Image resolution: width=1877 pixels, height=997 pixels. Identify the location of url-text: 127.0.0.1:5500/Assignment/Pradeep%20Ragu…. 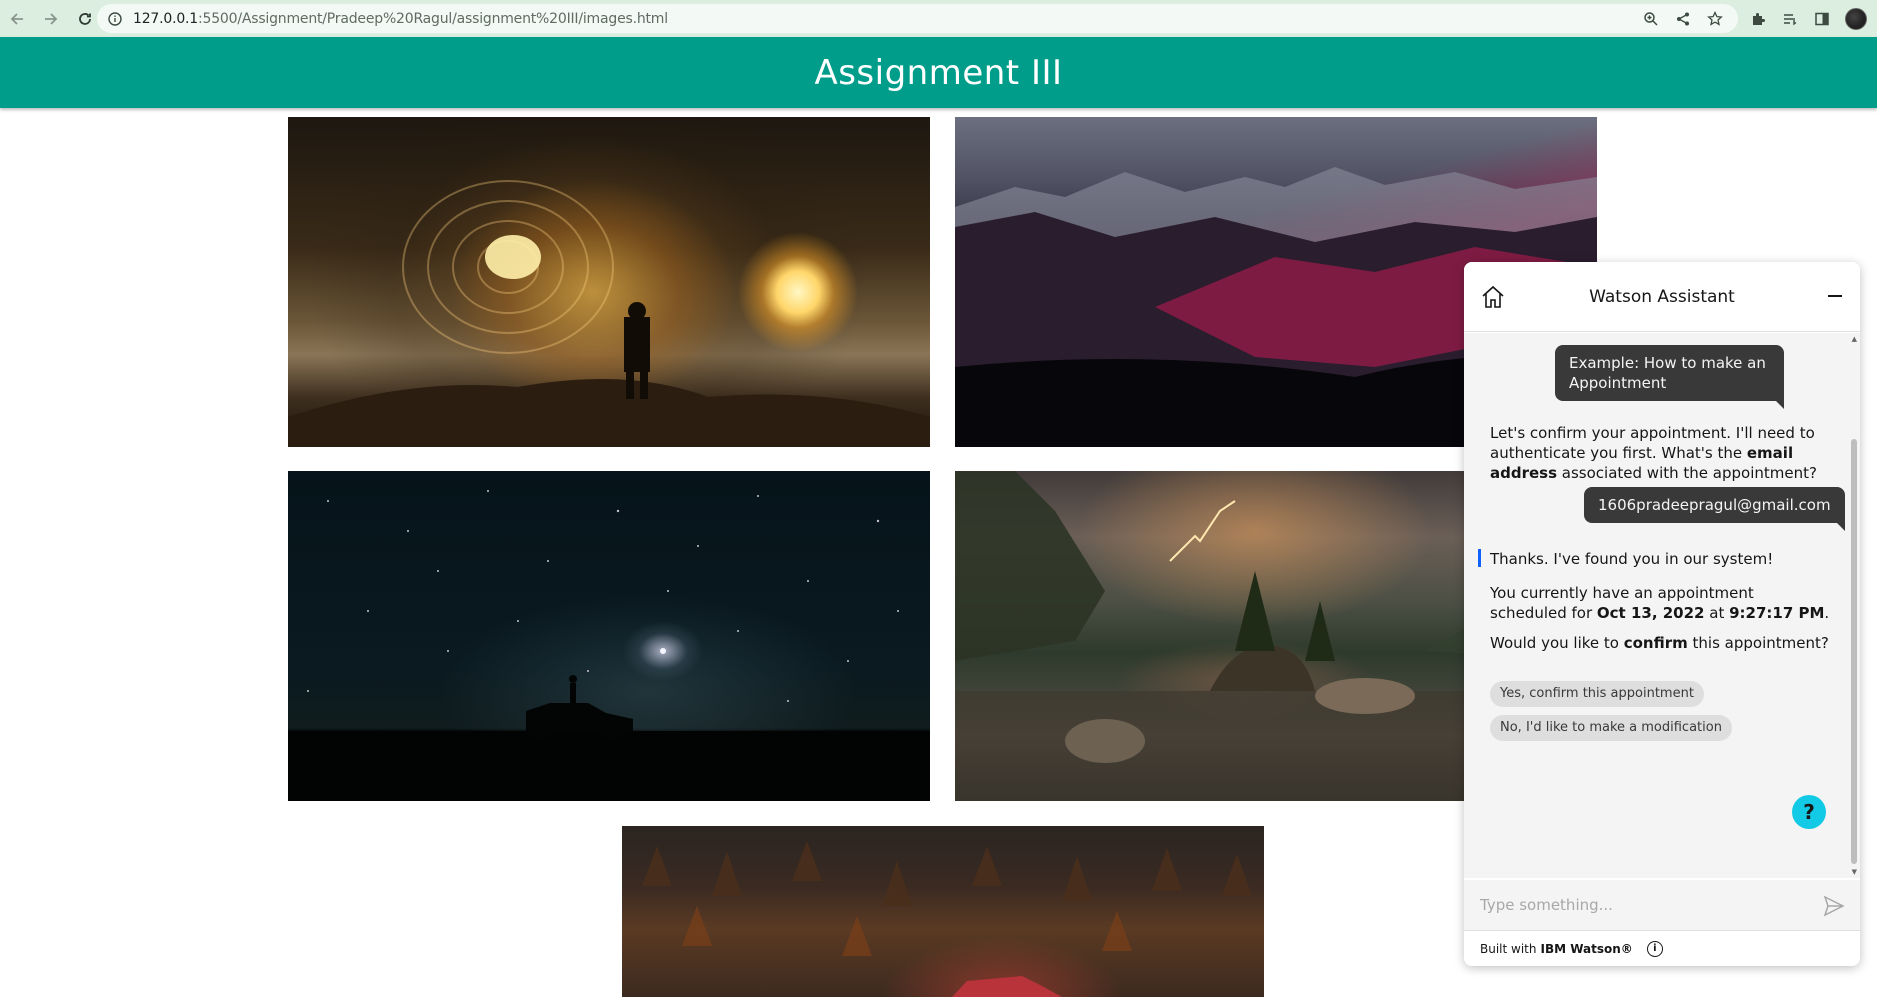
(400, 18).